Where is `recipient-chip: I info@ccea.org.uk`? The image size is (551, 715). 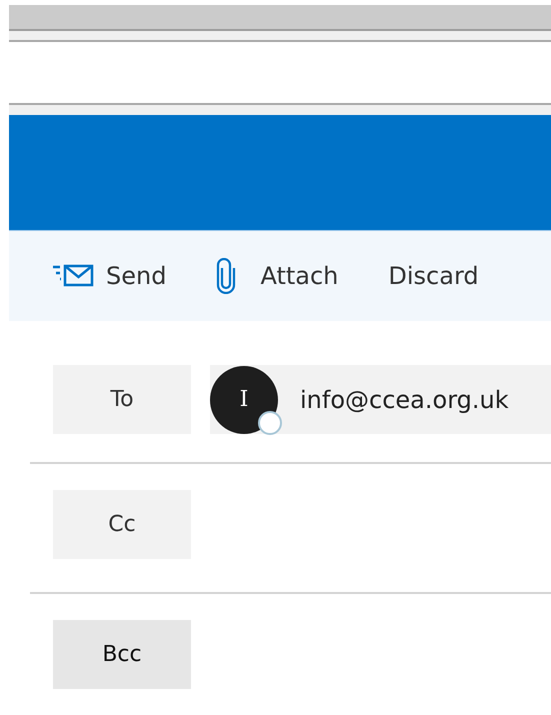
recipient-chip: I info@ccea.org.uk is located at coordinates (380, 399).